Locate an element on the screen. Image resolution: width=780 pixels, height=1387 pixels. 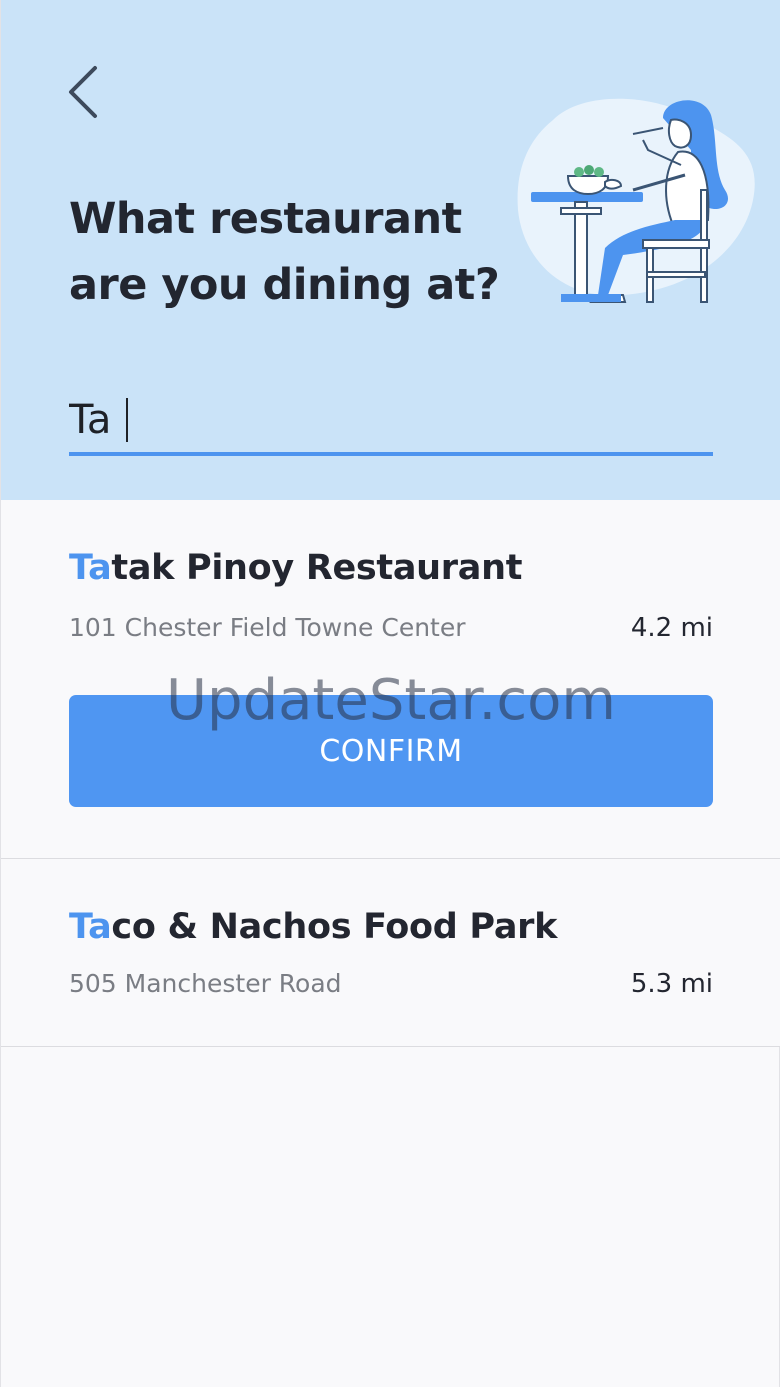
result-name: Taco & Nachos Food Park is located at coordinates (313, 927).